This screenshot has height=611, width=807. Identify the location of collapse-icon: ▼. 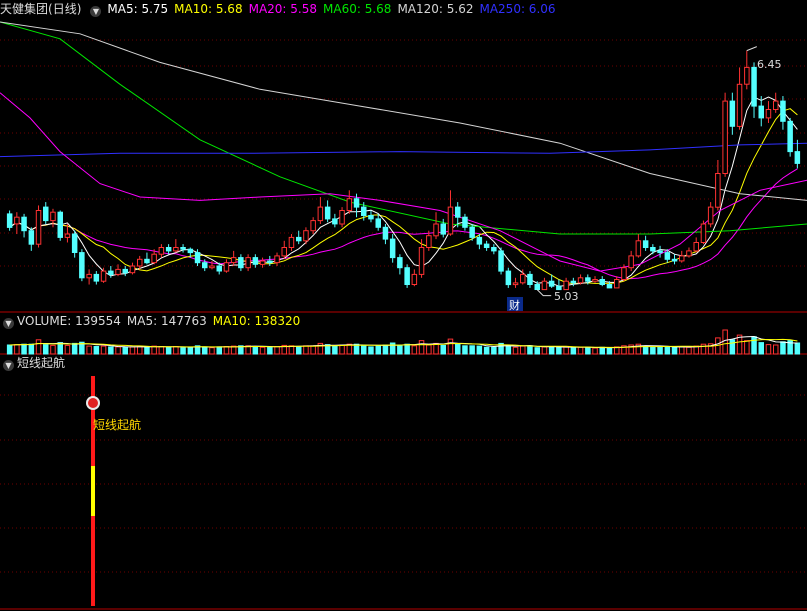
(96, 11).